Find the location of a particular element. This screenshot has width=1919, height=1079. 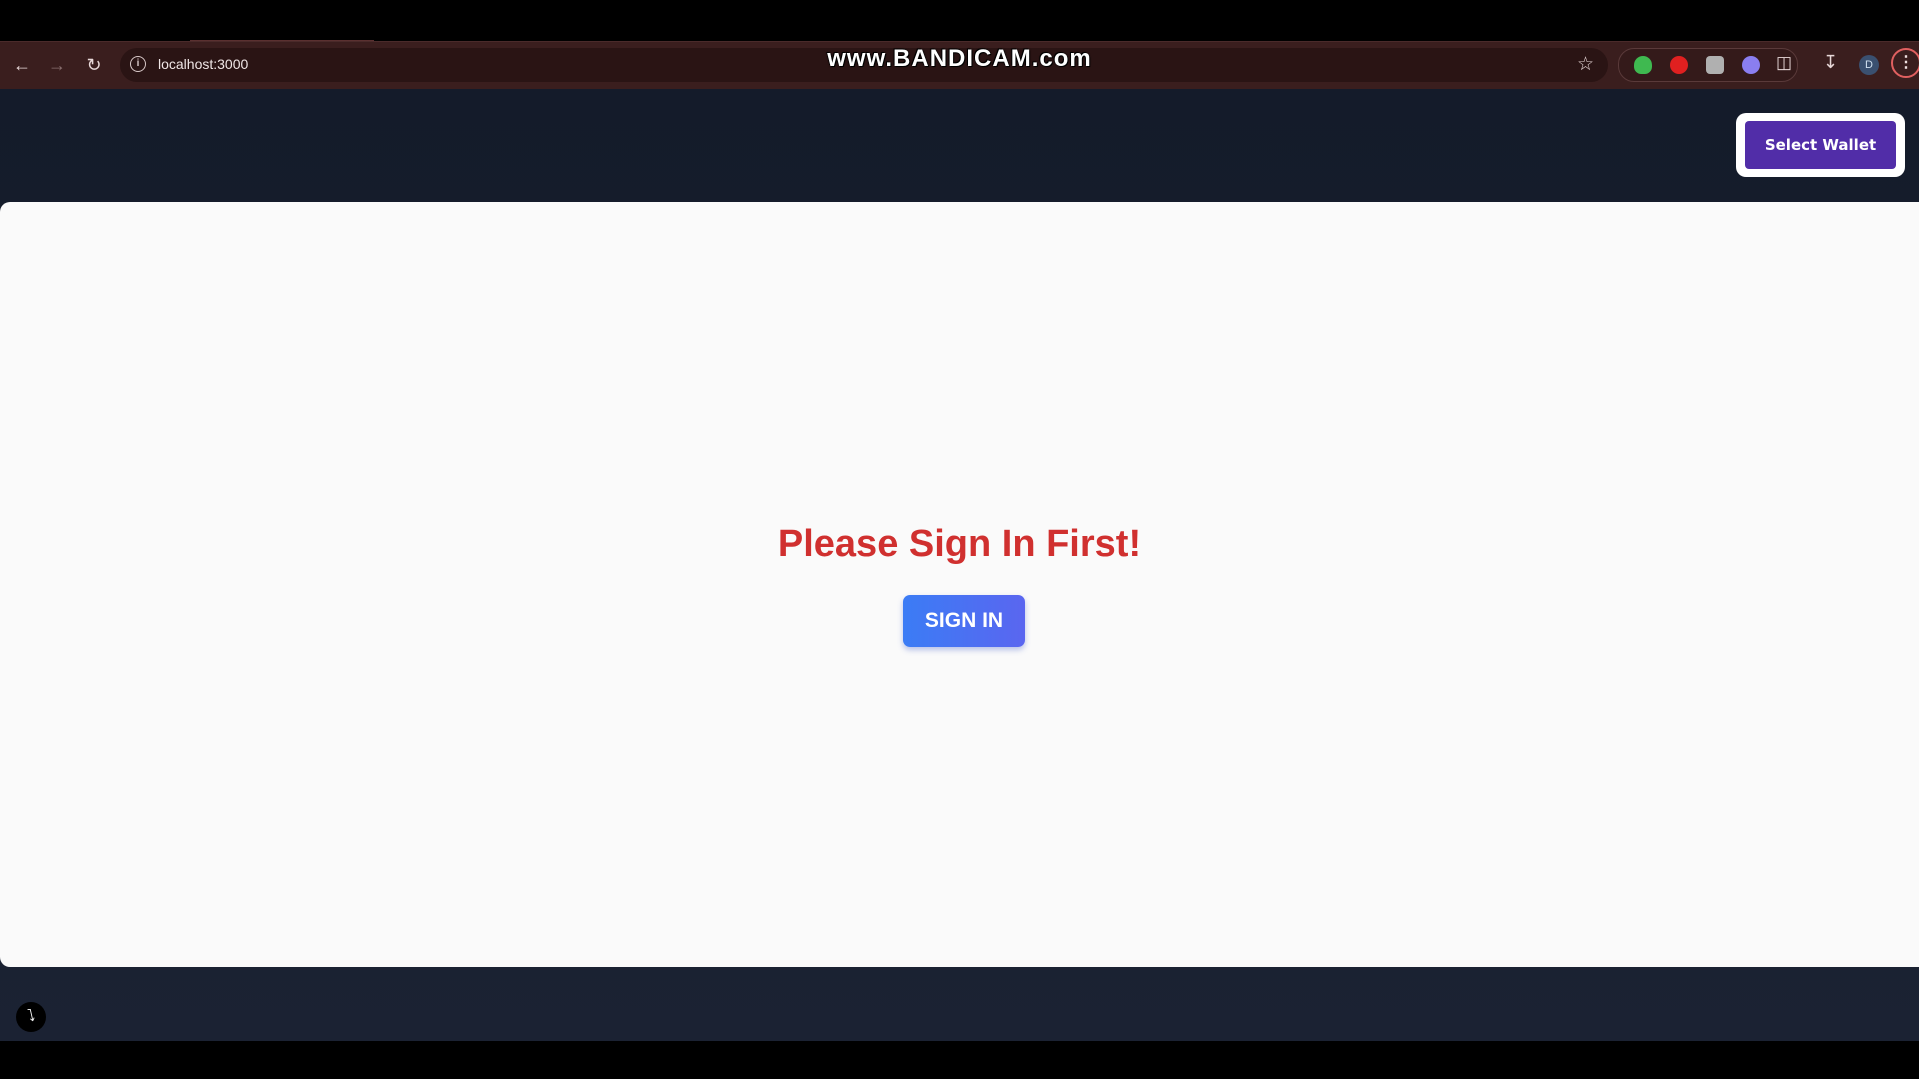

download-icon: ↧ is located at coordinates (1830, 62).